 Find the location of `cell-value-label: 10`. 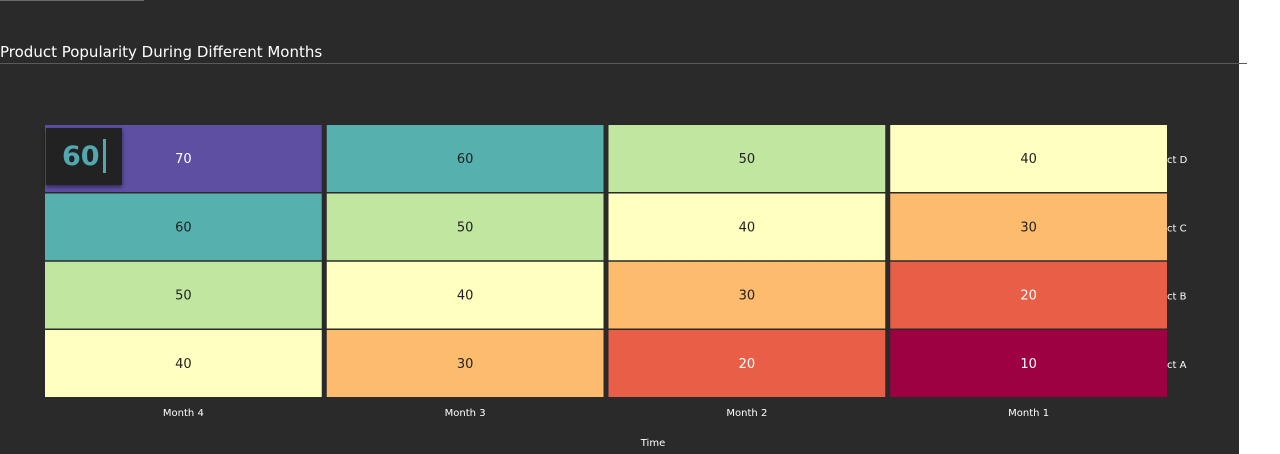

cell-value-label: 10 is located at coordinates (1028, 364).